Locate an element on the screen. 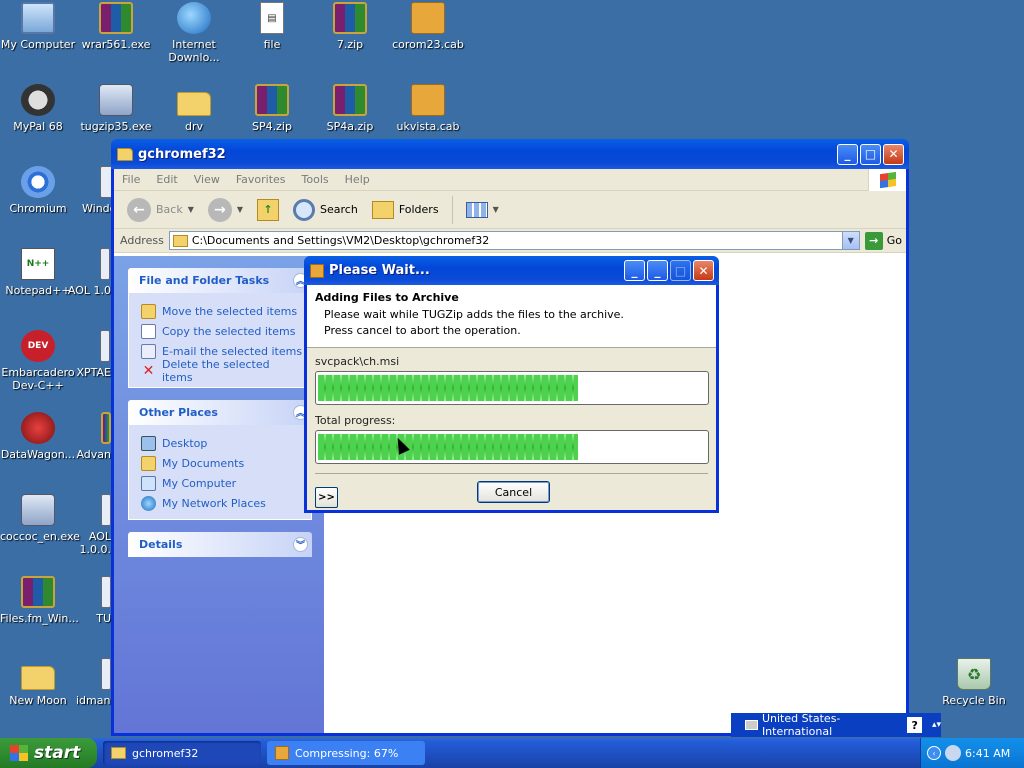 This screenshot has height=768, width=1024. task-move-selected: Move the selected items is located at coordinates (222, 311).